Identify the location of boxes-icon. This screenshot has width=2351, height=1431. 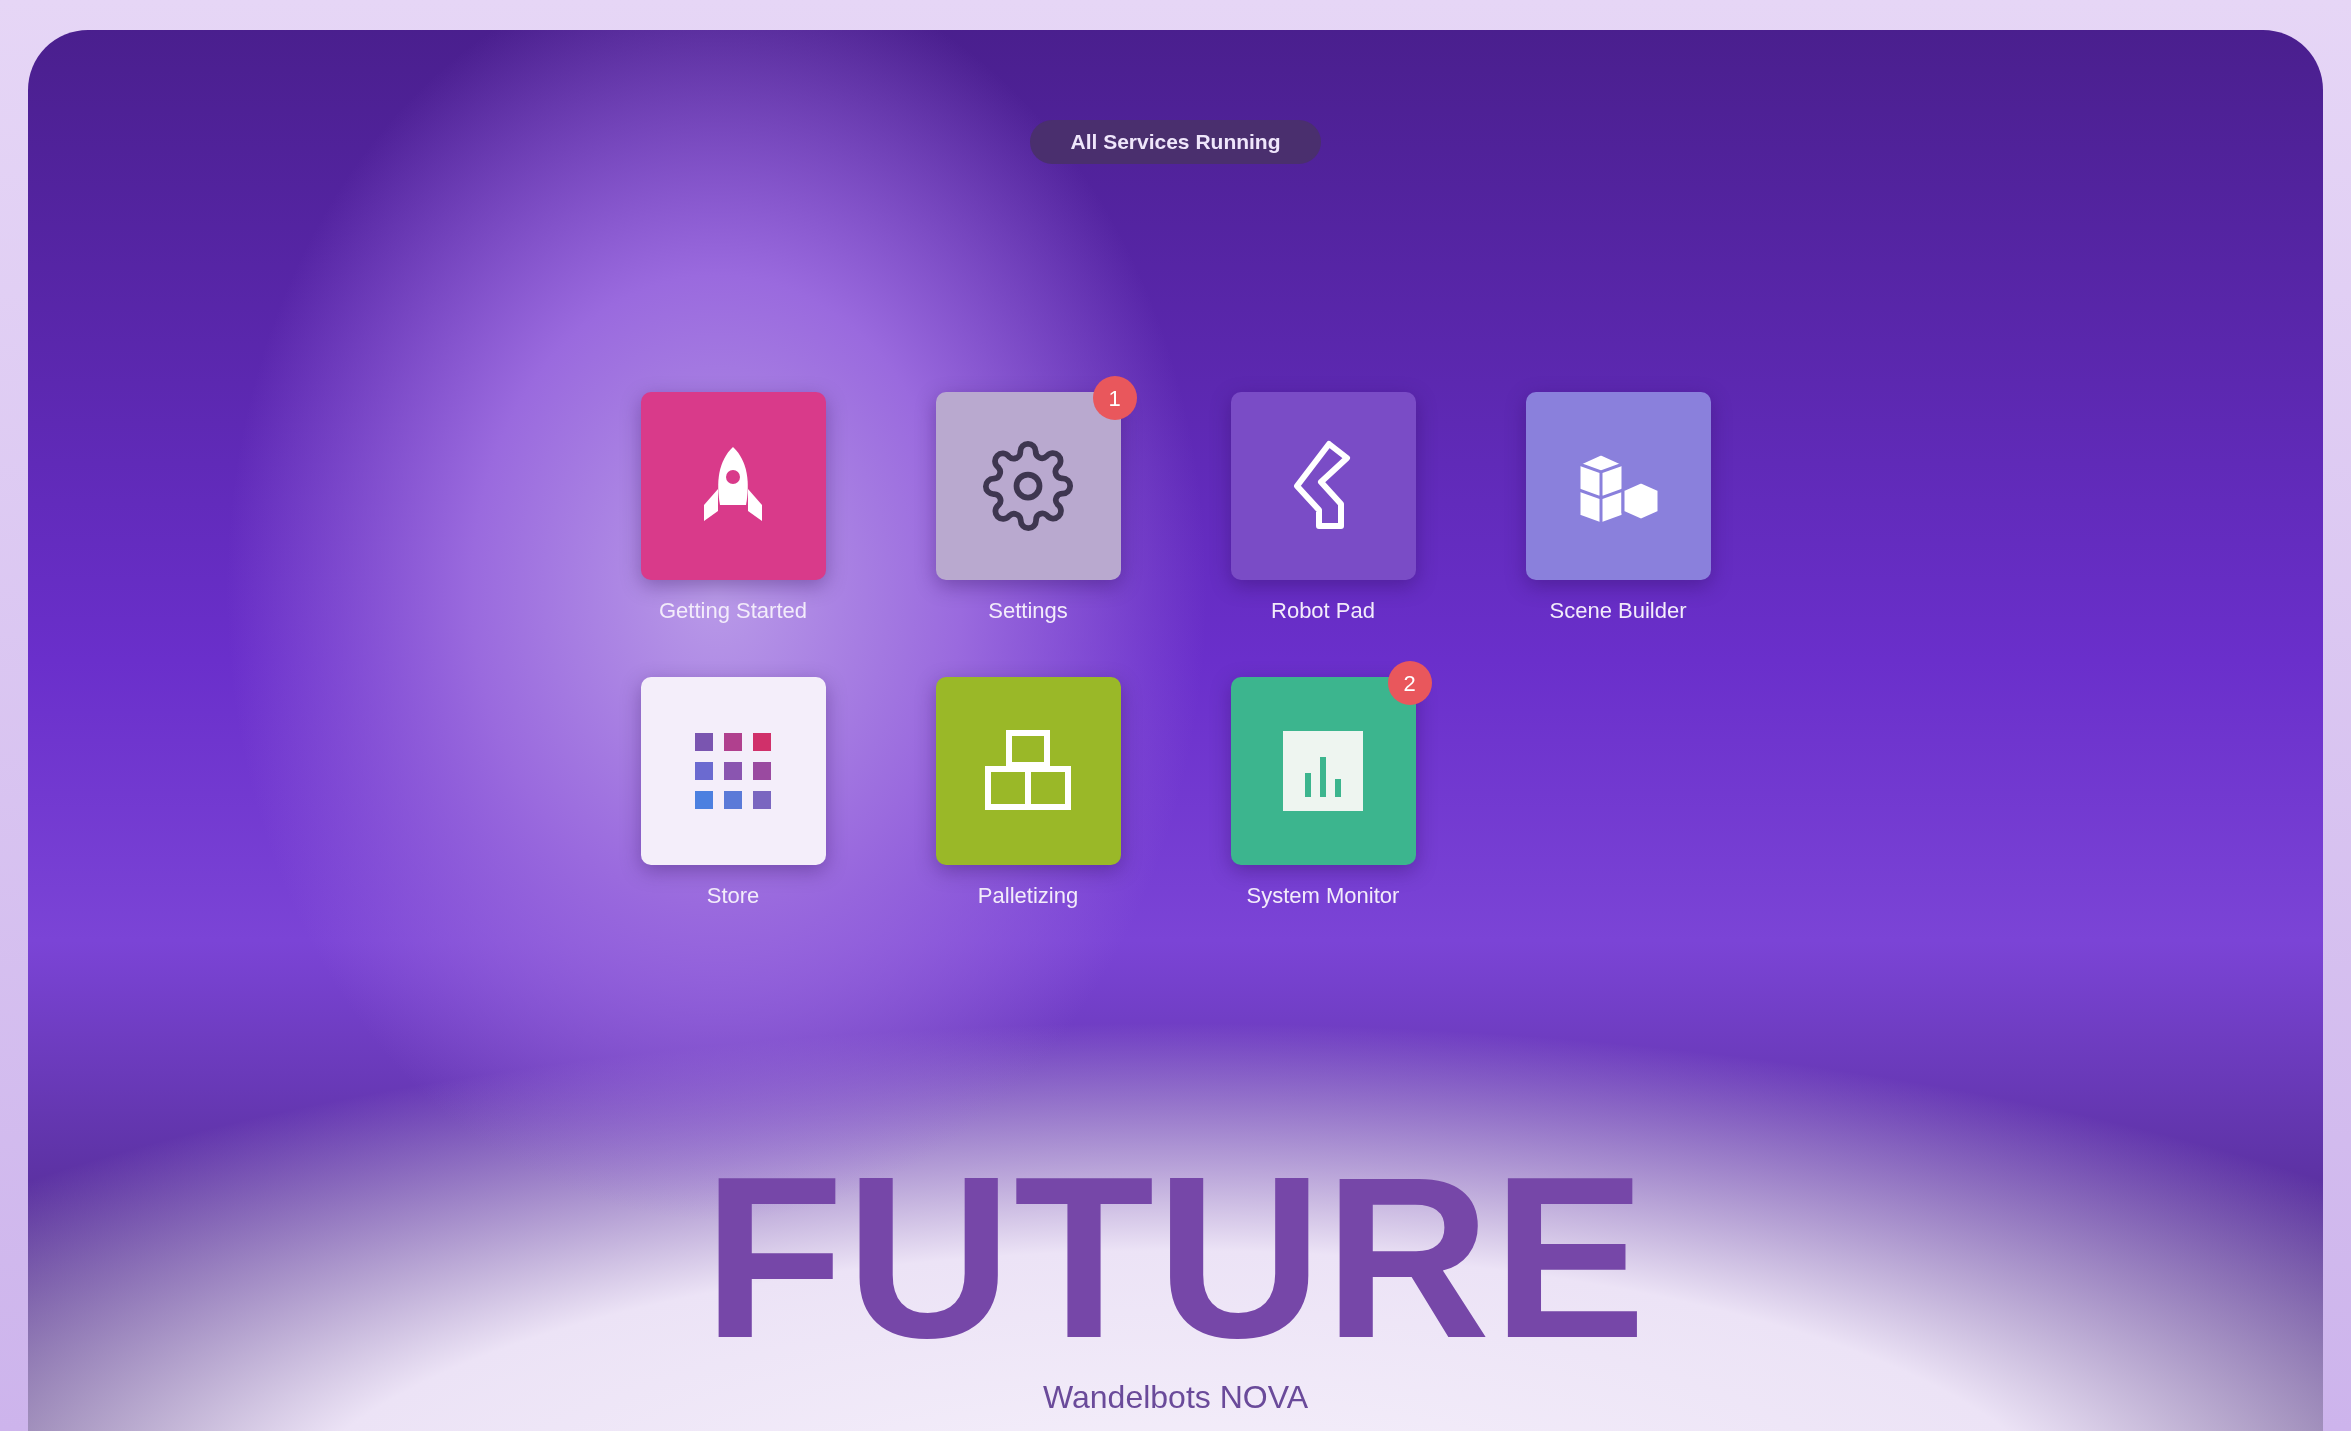
(1028, 771).